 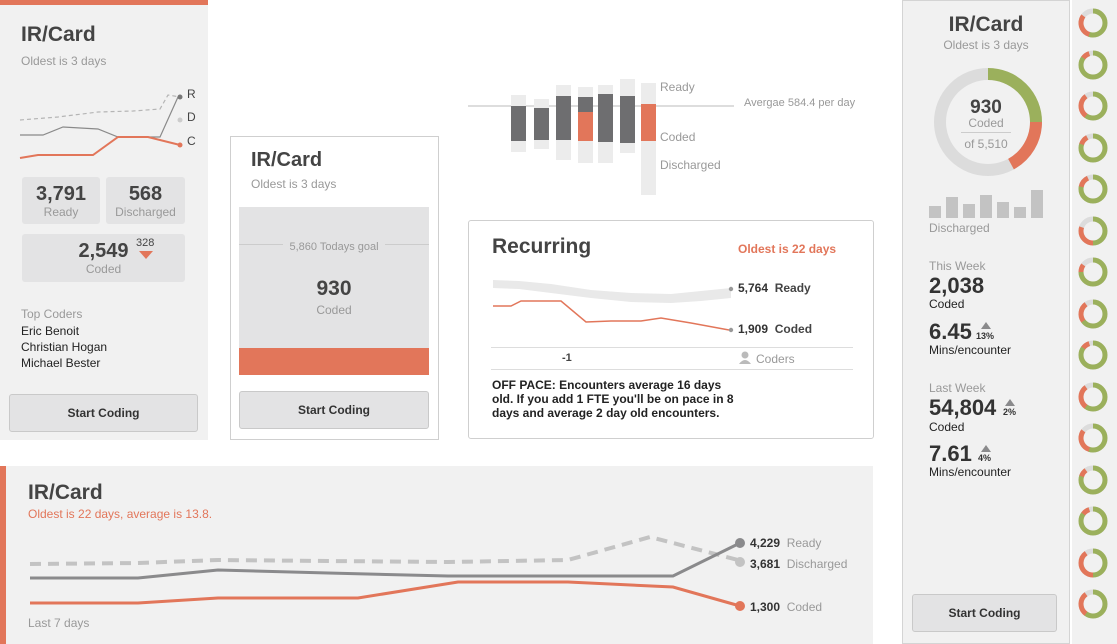 What do you see at coordinates (957, 285) in the screenshot?
I see `this-week-coded: 2,038` at bounding box center [957, 285].